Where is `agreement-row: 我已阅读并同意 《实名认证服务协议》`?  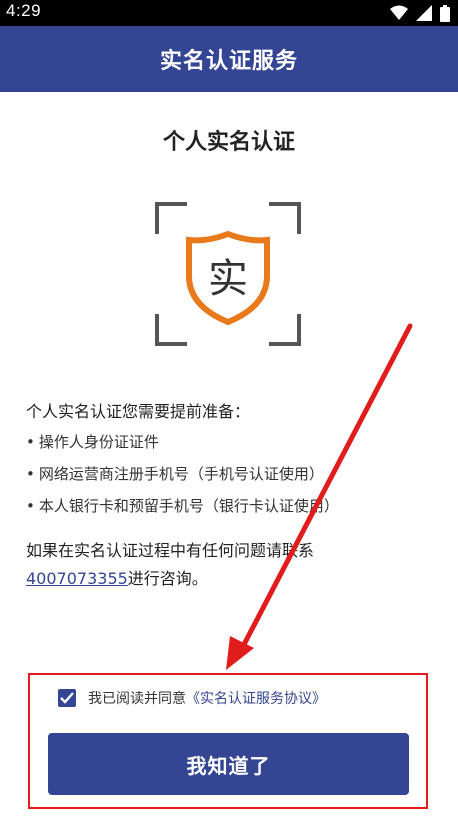 agreement-row: 我已阅读并同意 《实名认证服务协议》 is located at coordinates (192, 698).